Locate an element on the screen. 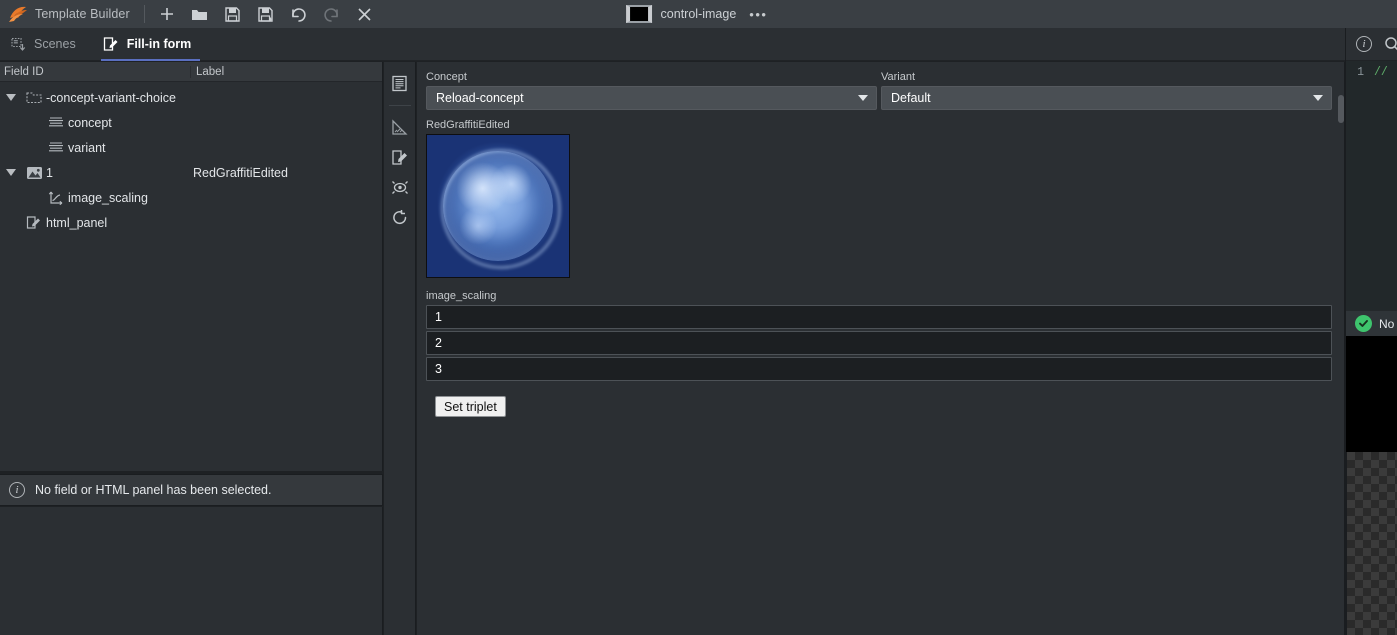  tab-scenes: Scenes is located at coordinates (46, 44).